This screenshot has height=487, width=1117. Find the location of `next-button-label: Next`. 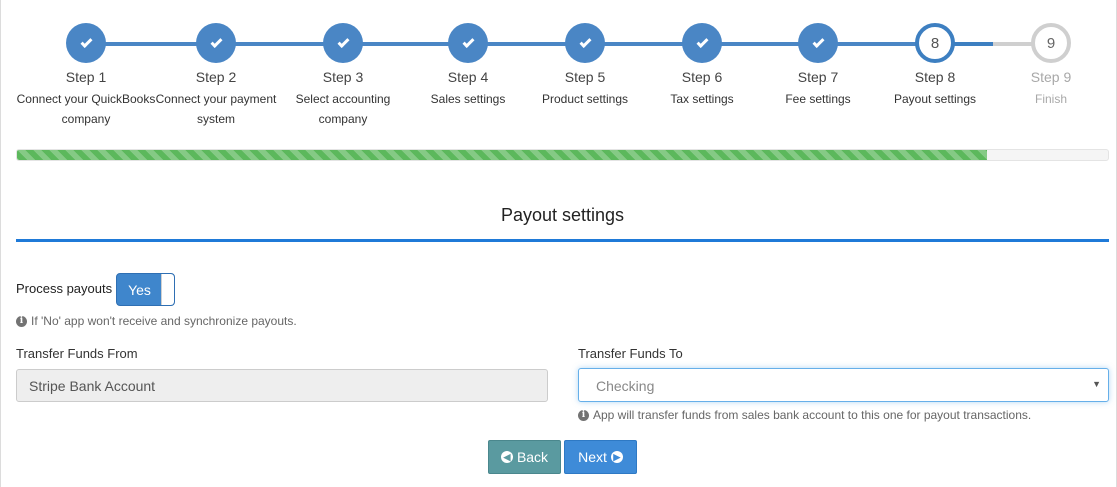

next-button-label: Next is located at coordinates (592, 457).